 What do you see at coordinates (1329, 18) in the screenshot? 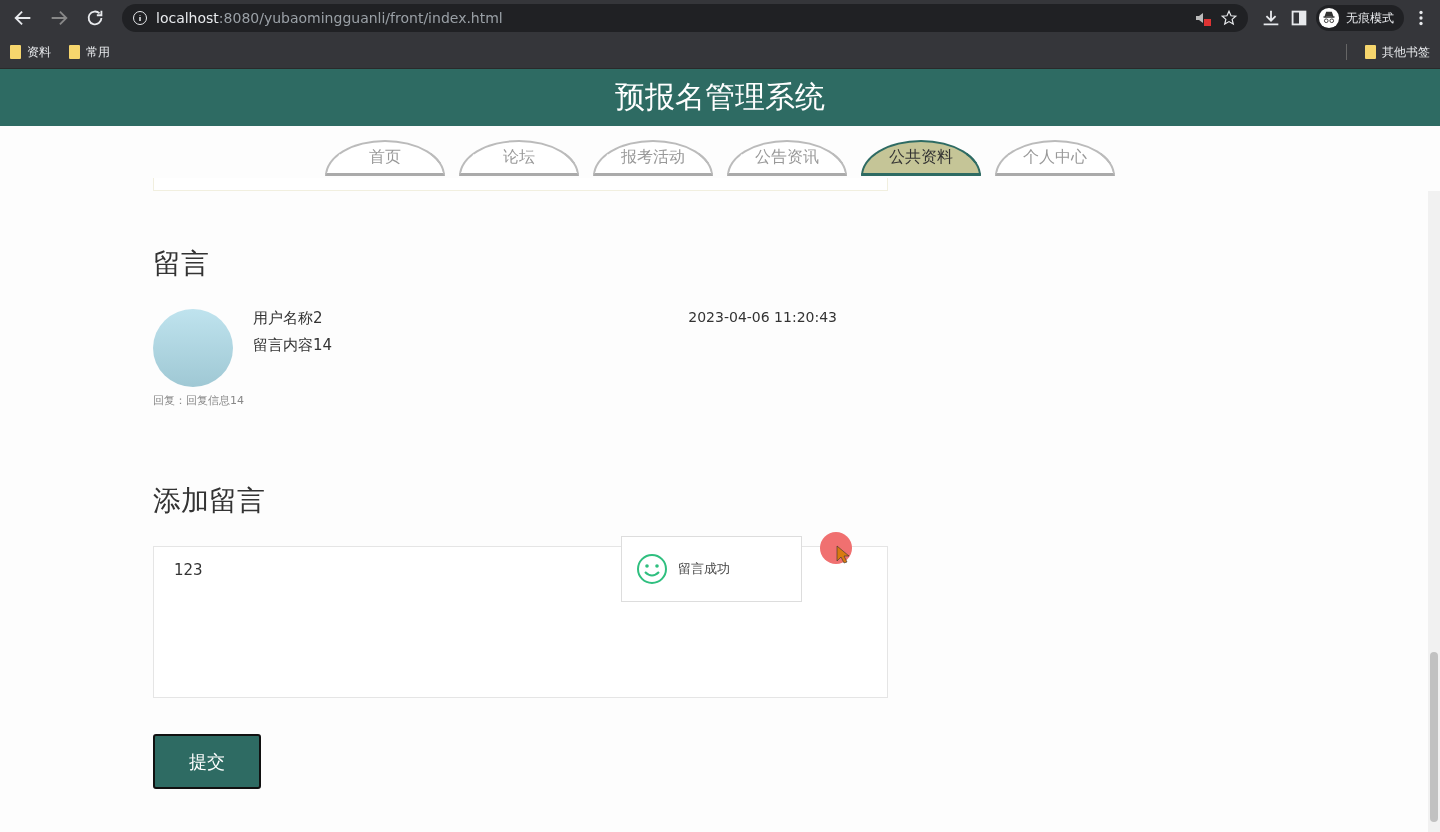
I see `incognito-icon` at bounding box center [1329, 18].